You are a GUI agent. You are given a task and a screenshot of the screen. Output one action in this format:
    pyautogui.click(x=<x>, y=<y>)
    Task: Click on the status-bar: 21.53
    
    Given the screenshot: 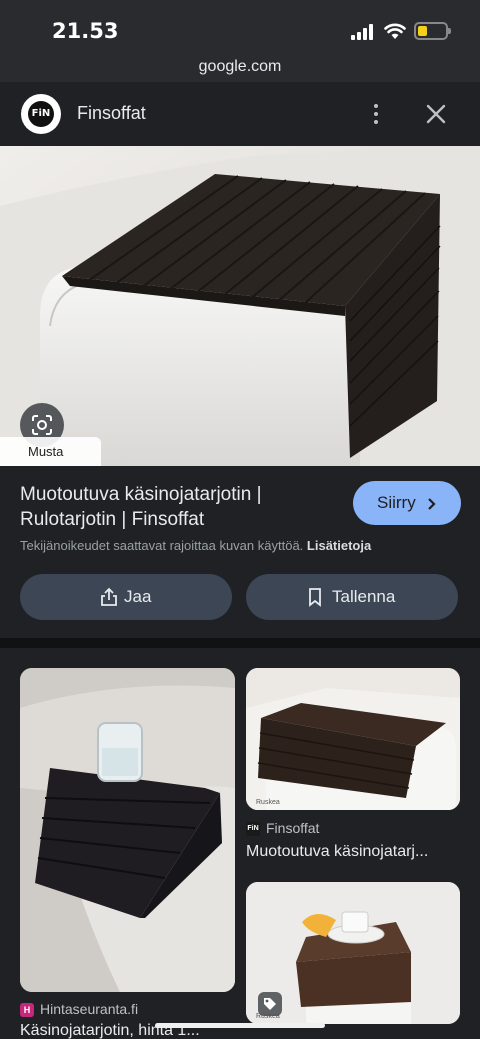 What is the action you would take?
    pyautogui.click(x=240, y=28)
    